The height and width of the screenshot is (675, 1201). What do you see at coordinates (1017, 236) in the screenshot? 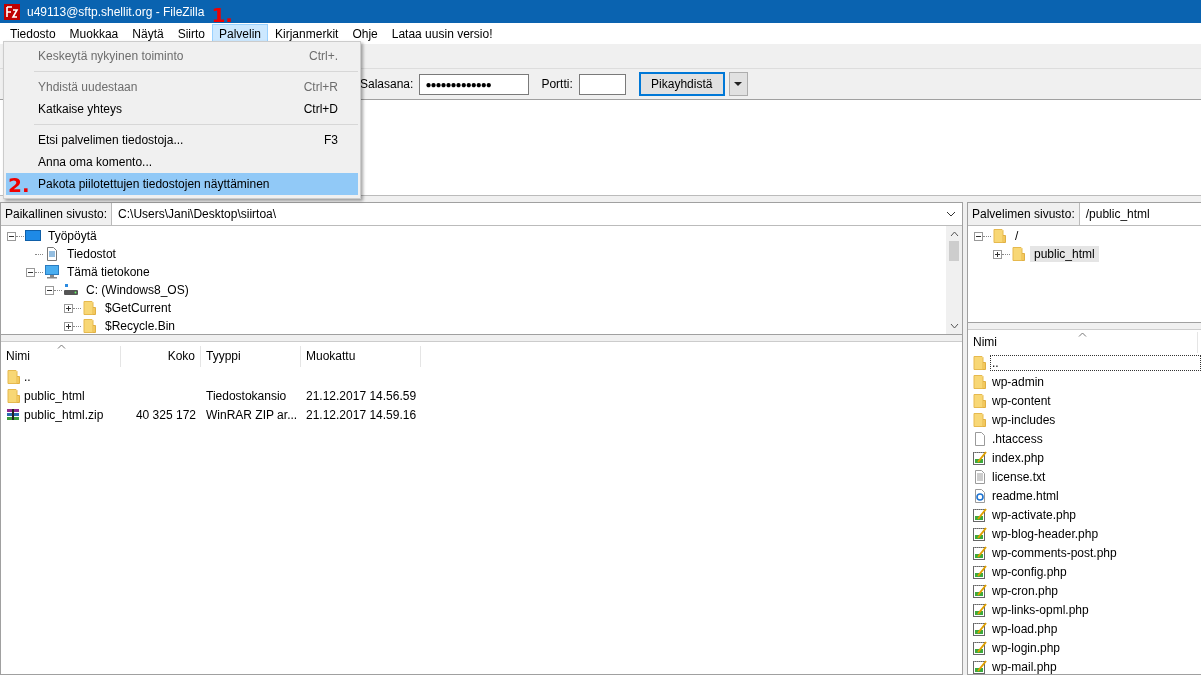
I see `tree-item: /` at bounding box center [1017, 236].